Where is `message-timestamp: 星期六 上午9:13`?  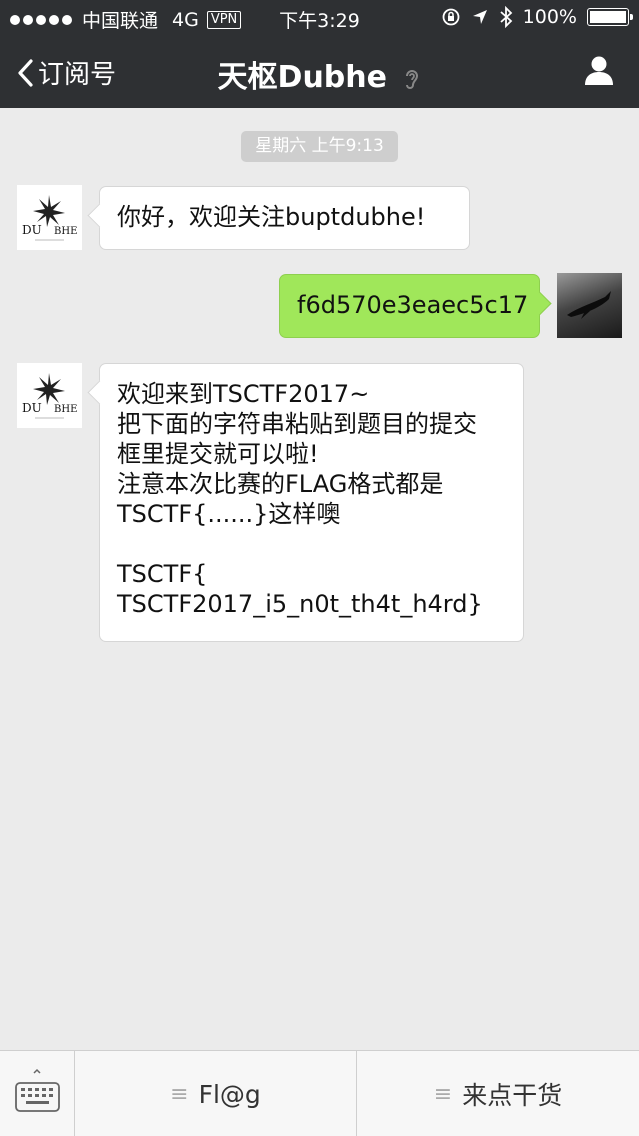 message-timestamp: 星期六 上午9:13 is located at coordinates (319, 146).